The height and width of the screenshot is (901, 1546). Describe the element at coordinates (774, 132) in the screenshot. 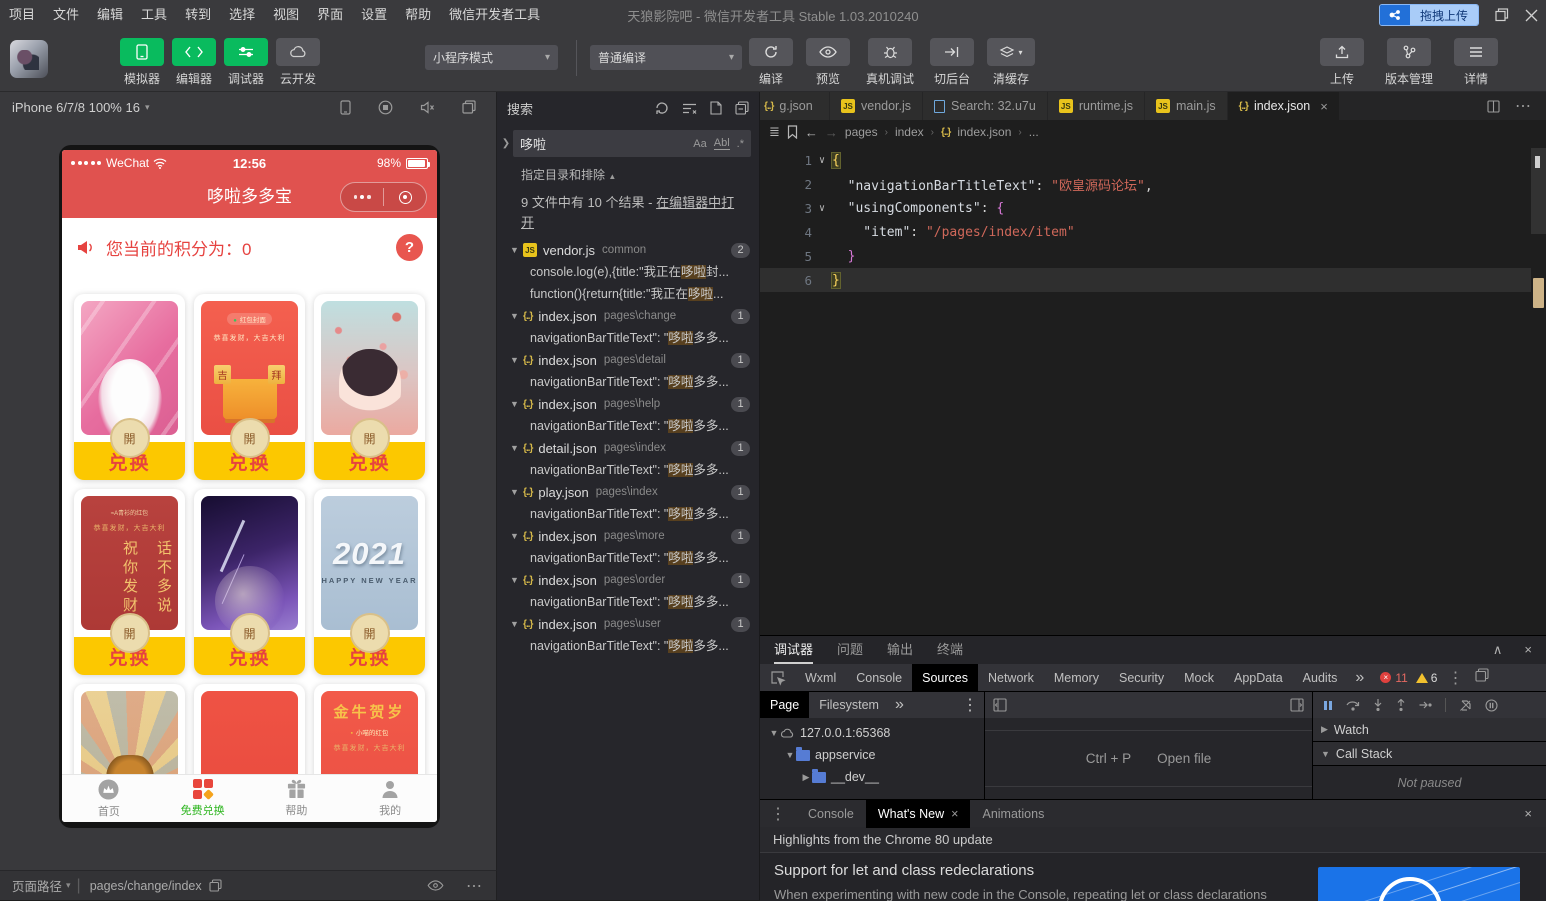

I see `whitespace-icon: ≣` at that location.